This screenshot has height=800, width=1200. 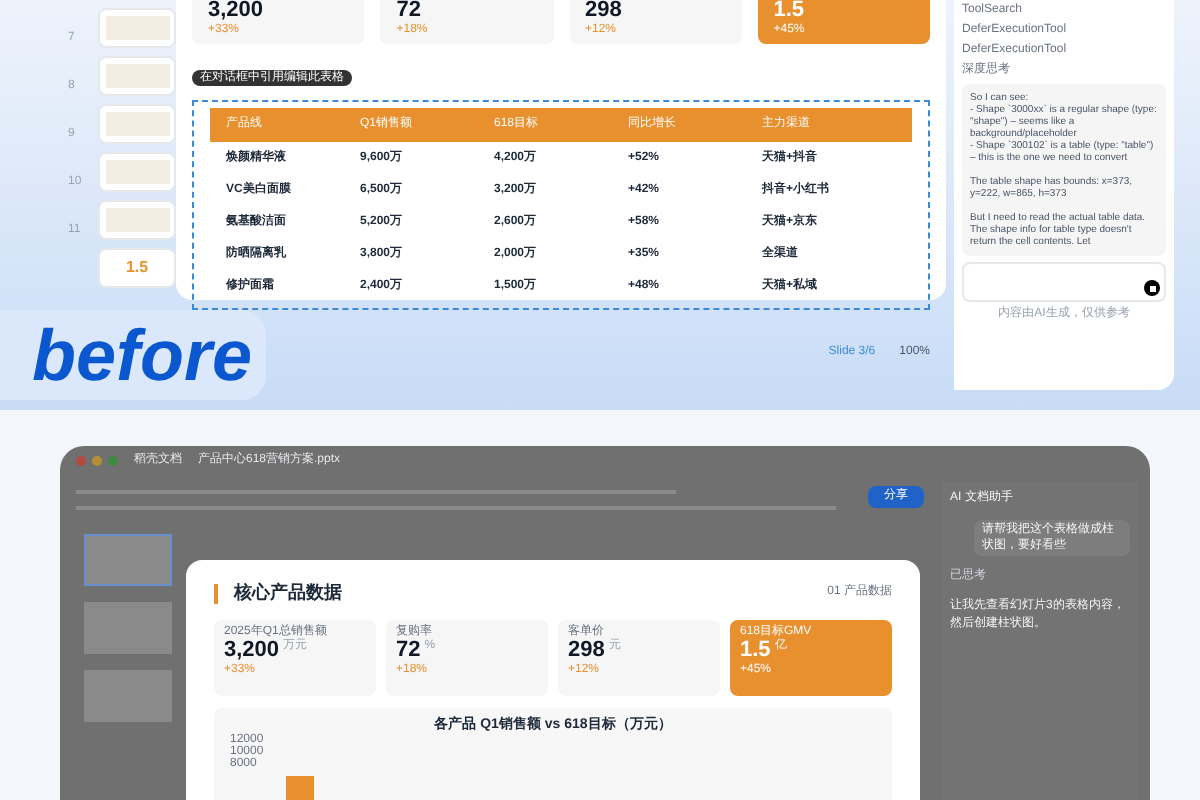 I want to click on accent-bar, so click(x=216, y=593).